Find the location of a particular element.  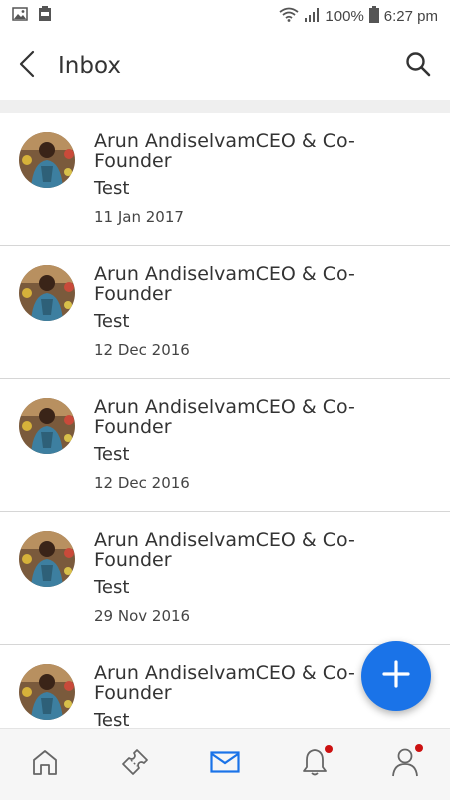

plus-icon is located at coordinates (396, 676).